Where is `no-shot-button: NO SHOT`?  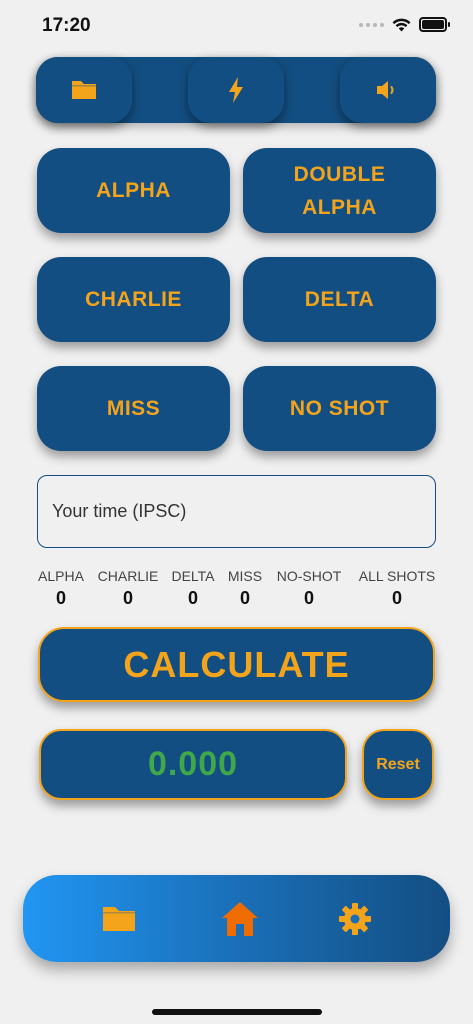 no-shot-button: NO SHOT is located at coordinates (339, 408).